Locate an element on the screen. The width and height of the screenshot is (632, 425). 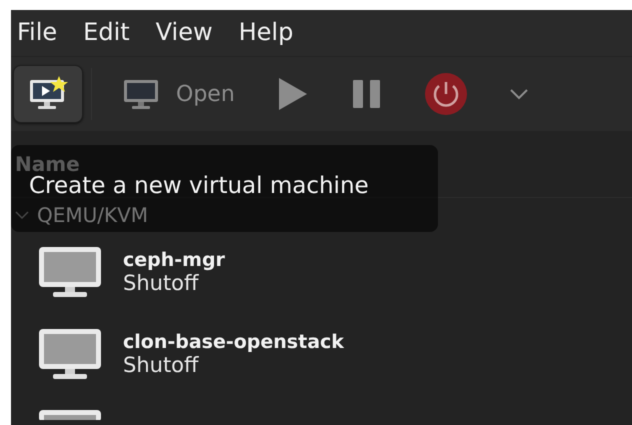
pause-icon is located at coordinates (366, 94).